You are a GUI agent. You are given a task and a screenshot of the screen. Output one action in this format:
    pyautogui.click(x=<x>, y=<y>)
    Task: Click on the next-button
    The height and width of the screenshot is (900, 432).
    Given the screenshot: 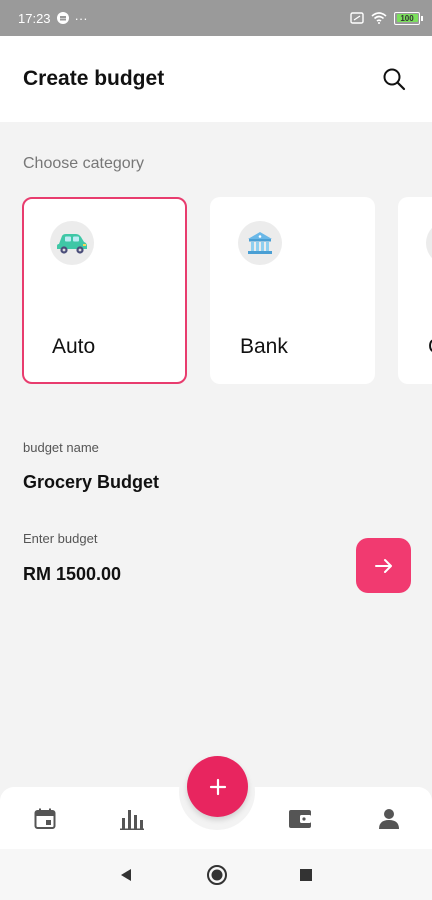 What is the action you would take?
    pyautogui.click(x=383, y=565)
    